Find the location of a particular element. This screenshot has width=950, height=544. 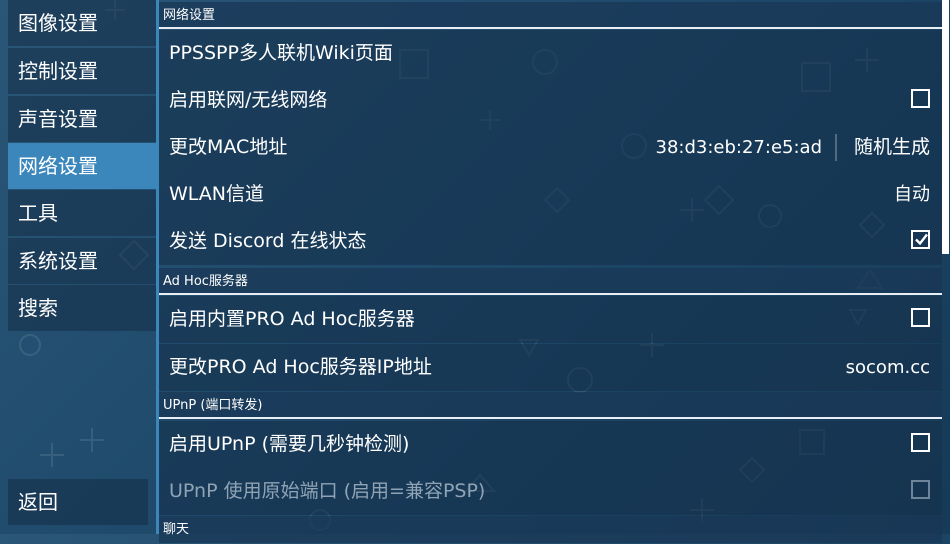

setting-label: WLAN信道 is located at coordinates (217, 194).